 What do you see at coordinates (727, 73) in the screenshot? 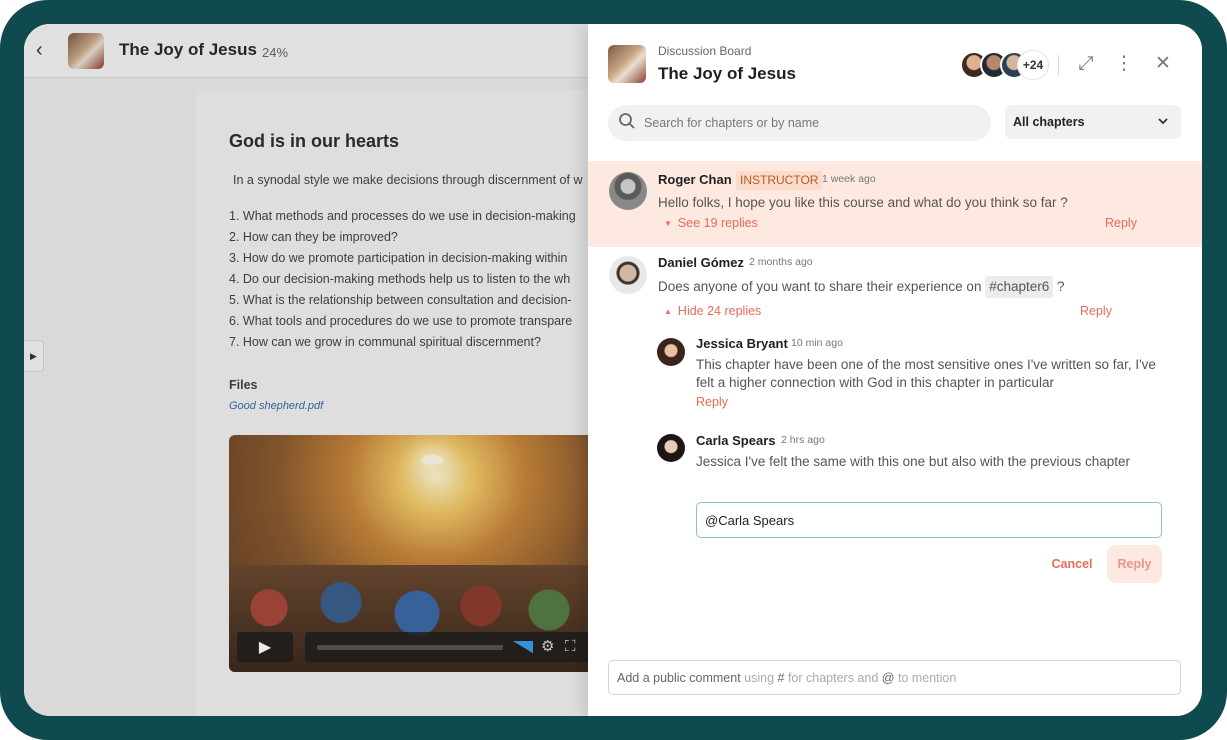
I see `board-title: The Joy of Jesus` at bounding box center [727, 73].